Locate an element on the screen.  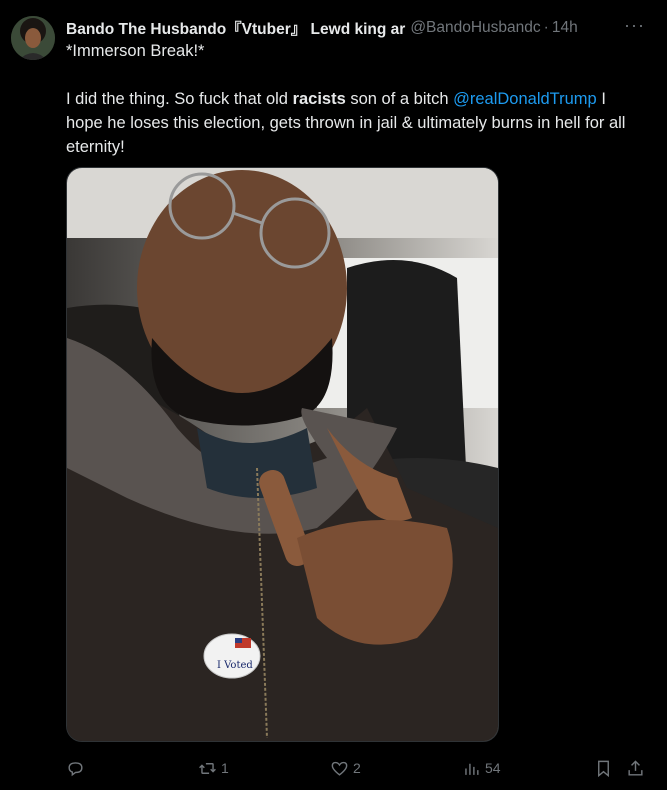
bookmark-icon is located at coordinates (603, 768).